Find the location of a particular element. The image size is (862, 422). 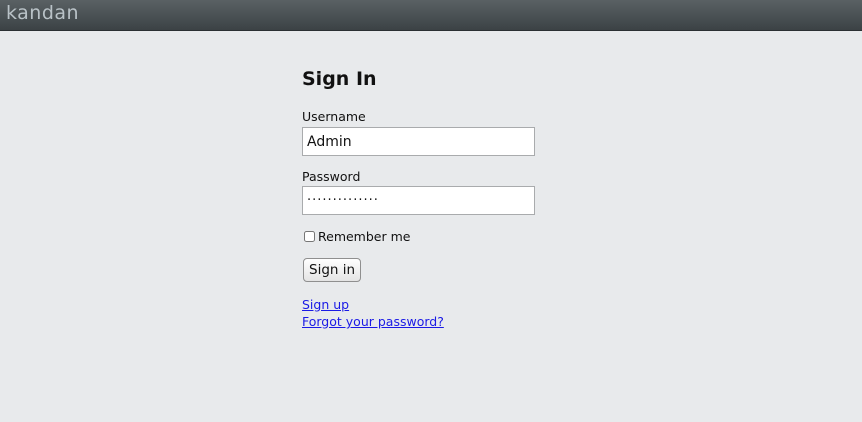

password-label: Password is located at coordinates (331, 176).